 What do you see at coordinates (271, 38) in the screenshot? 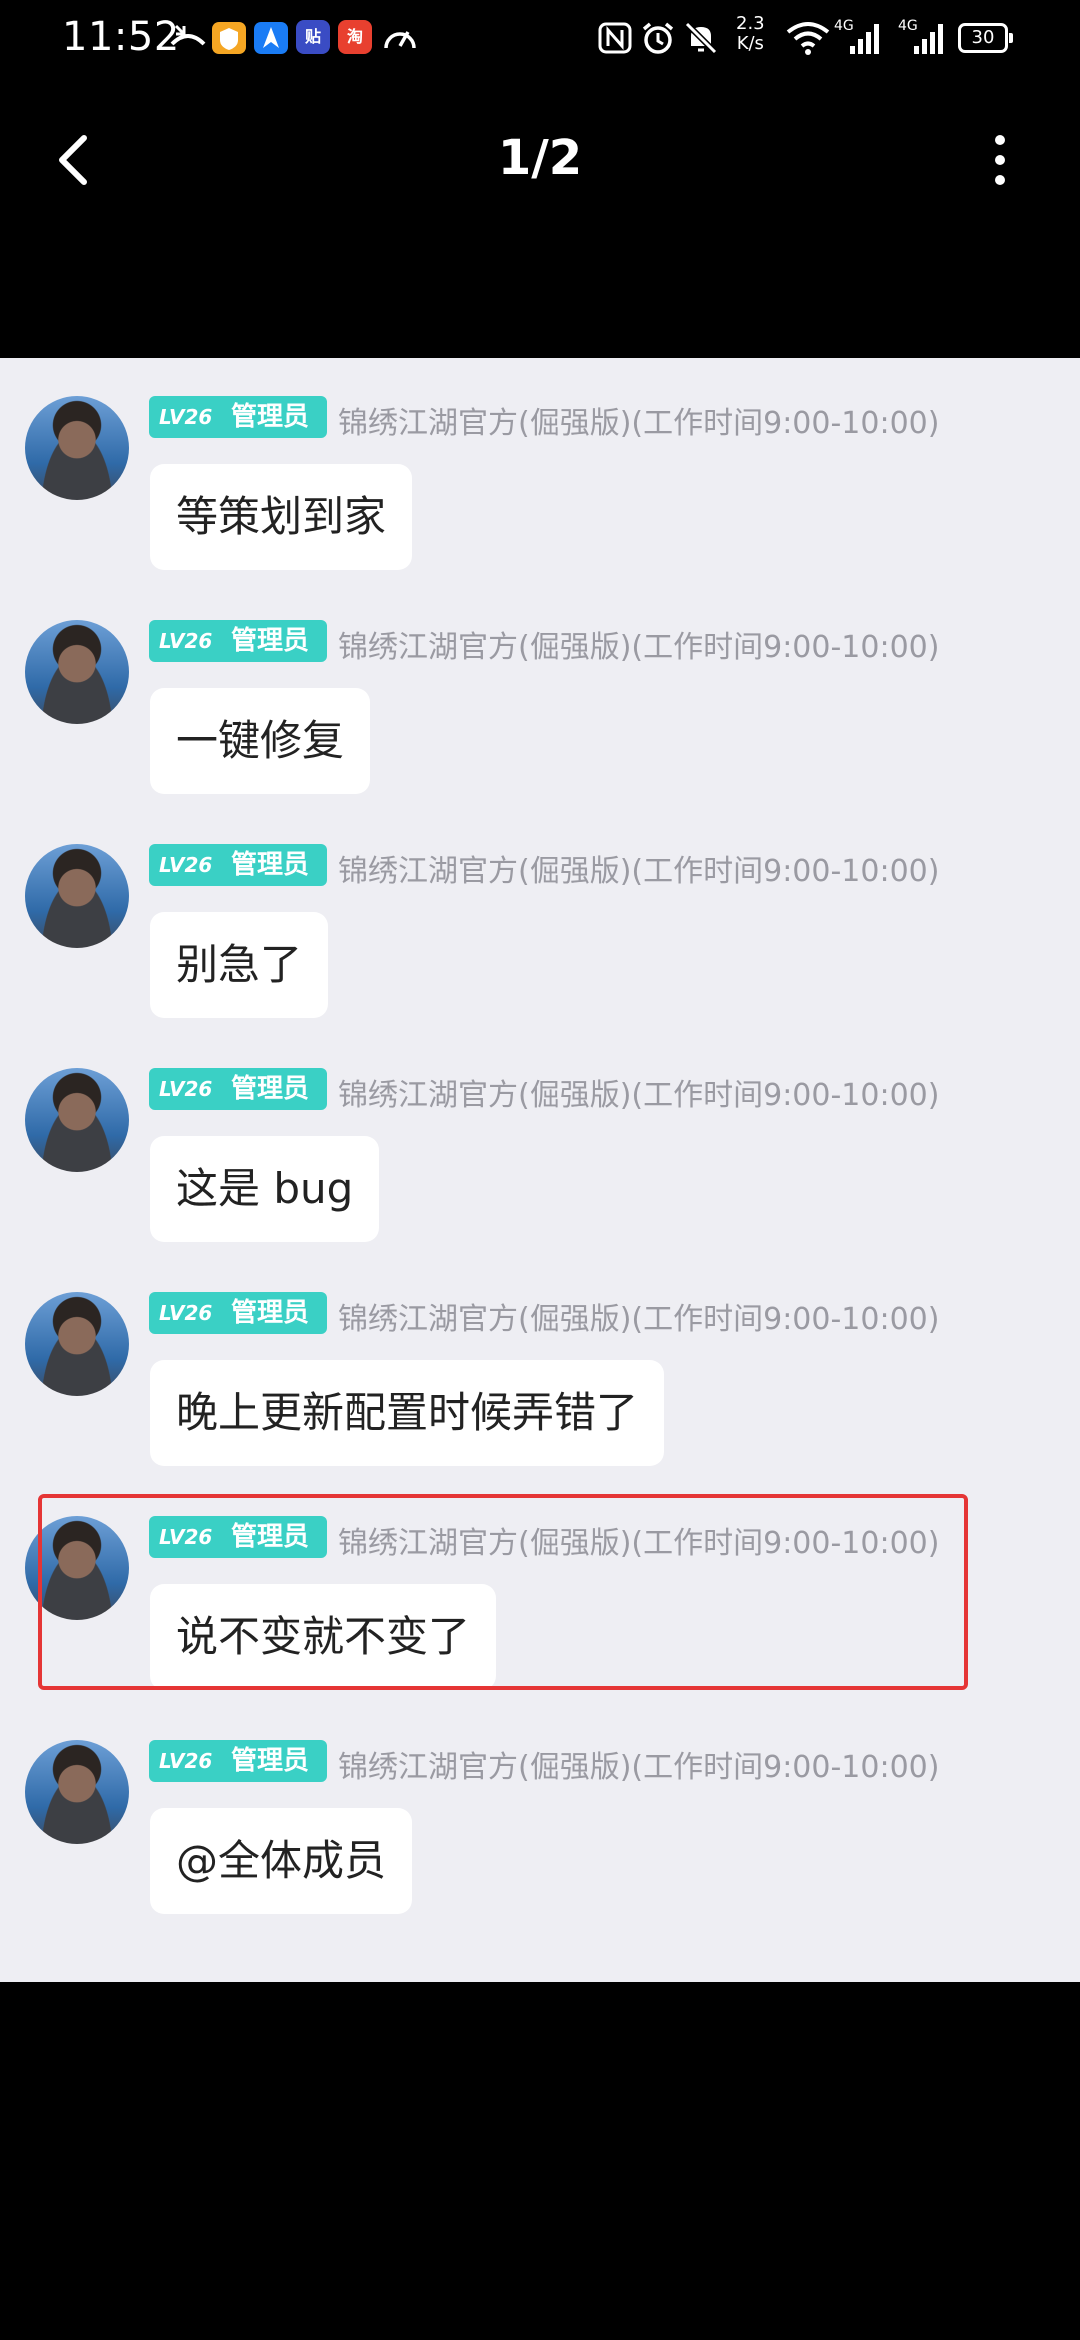
I see `navigation-app-icon` at bounding box center [271, 38].